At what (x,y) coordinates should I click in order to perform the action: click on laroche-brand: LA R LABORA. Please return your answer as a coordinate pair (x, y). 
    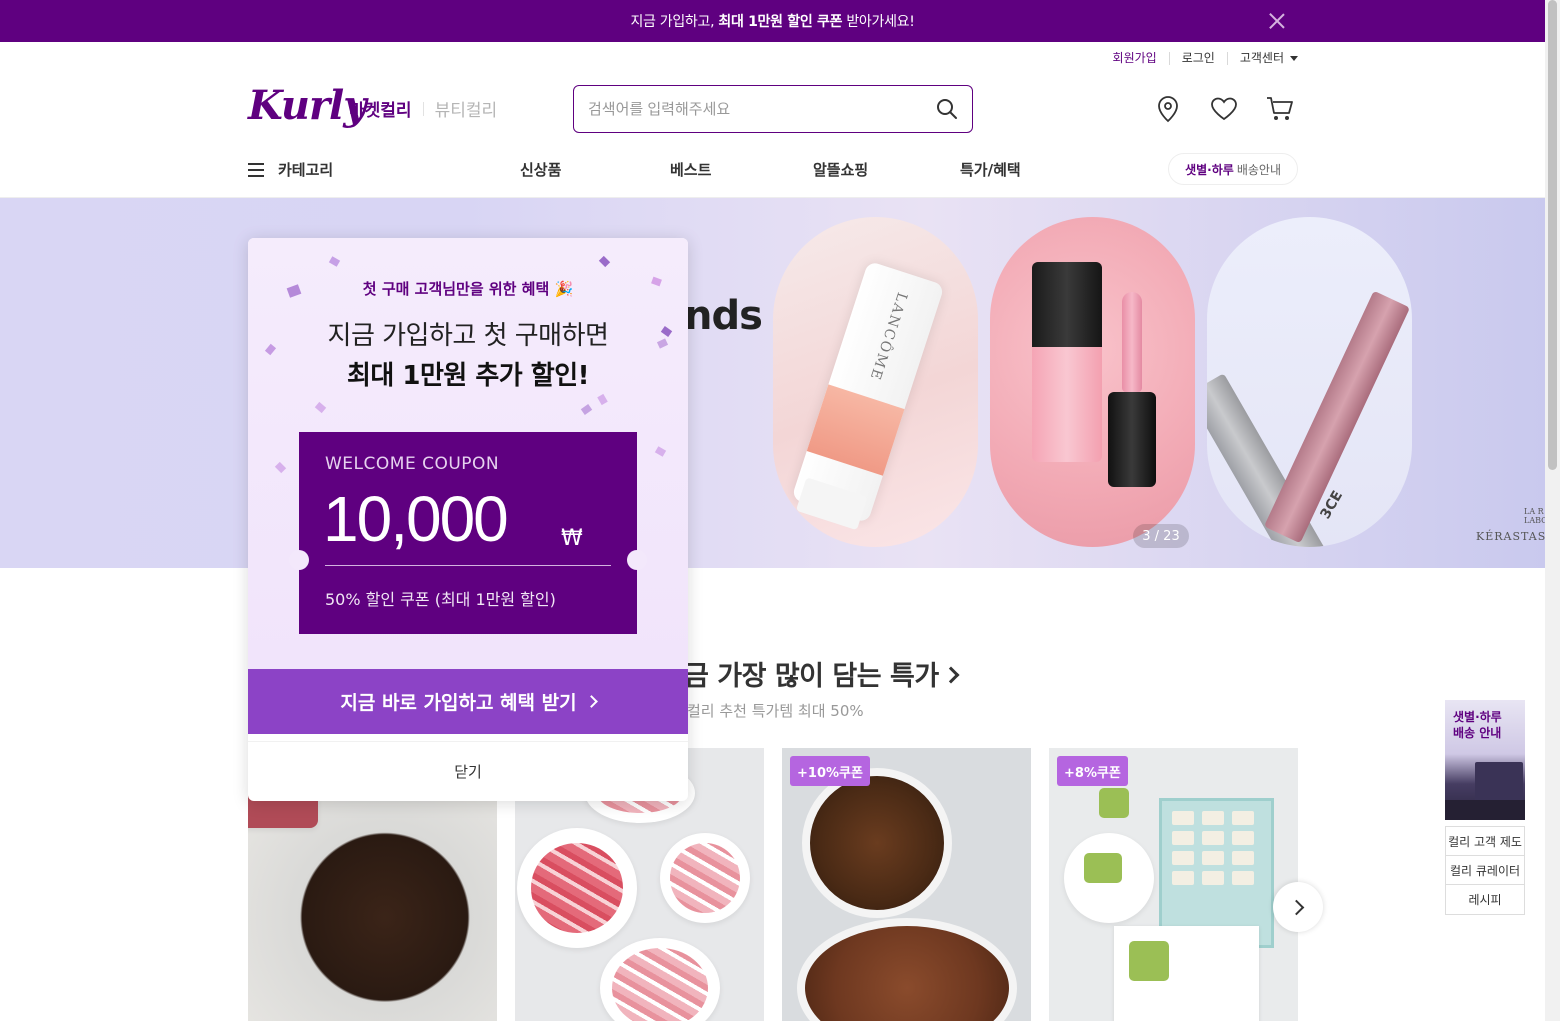
    Looking at the image, I should click on (1534, 516).